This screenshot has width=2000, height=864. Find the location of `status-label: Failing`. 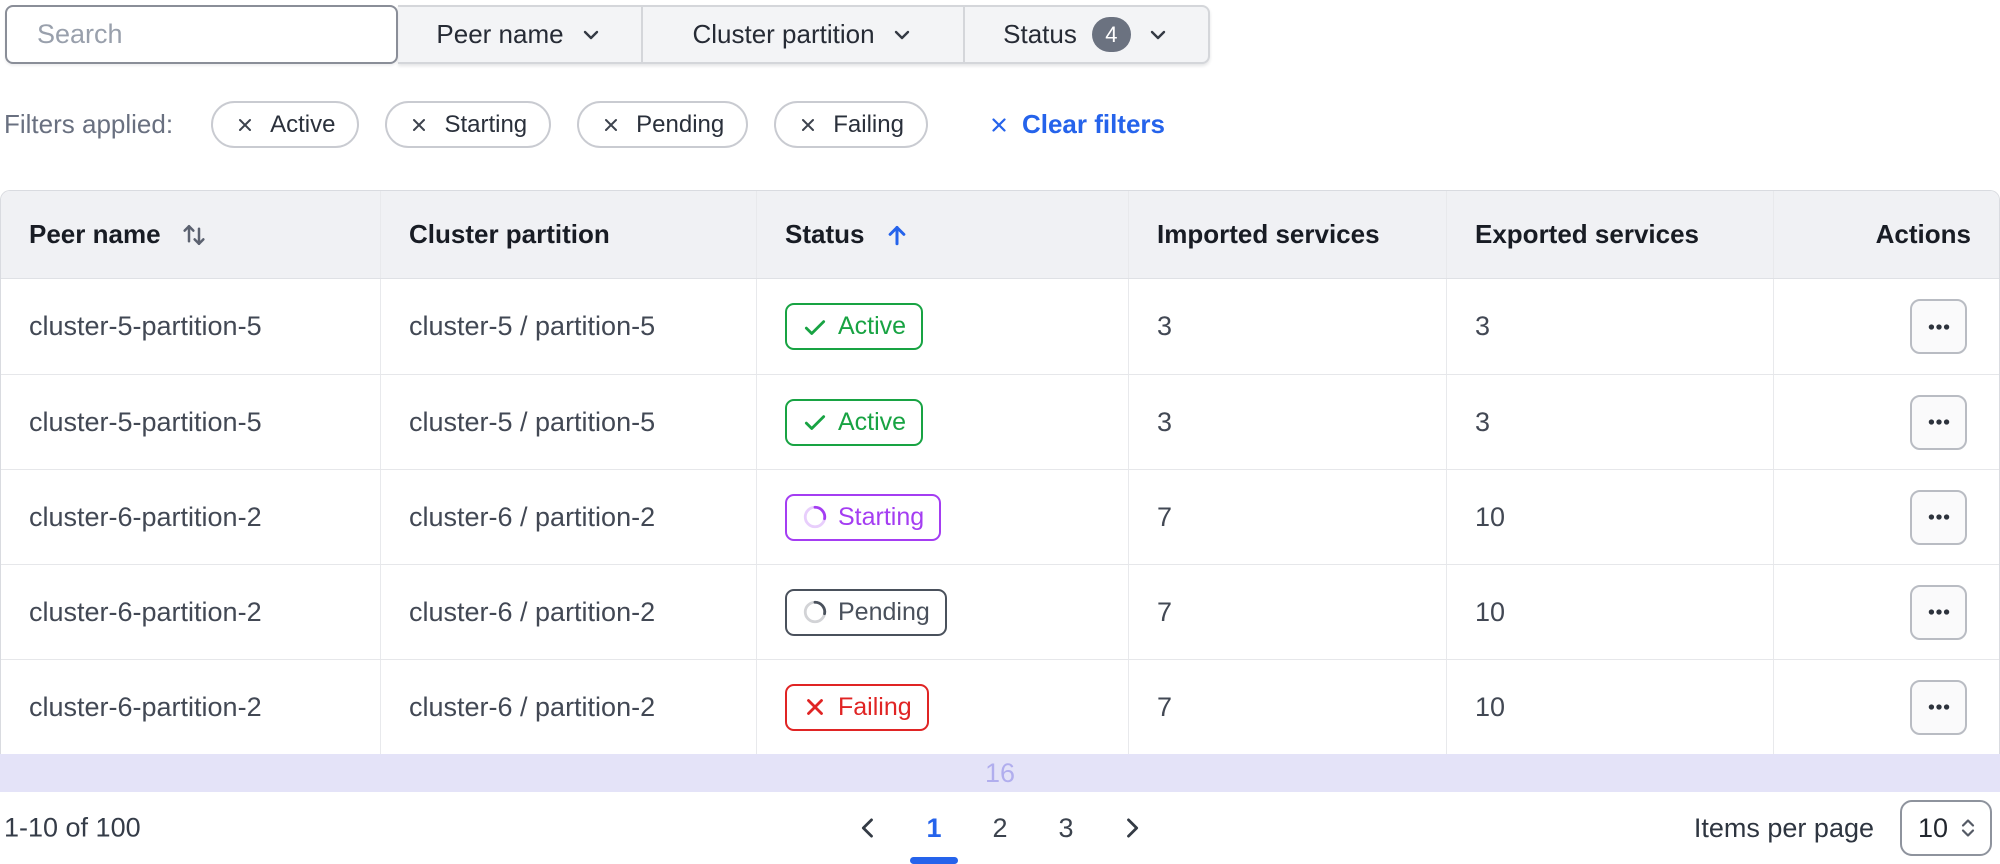

status-label: Failing is located at coordinates (875, 706).